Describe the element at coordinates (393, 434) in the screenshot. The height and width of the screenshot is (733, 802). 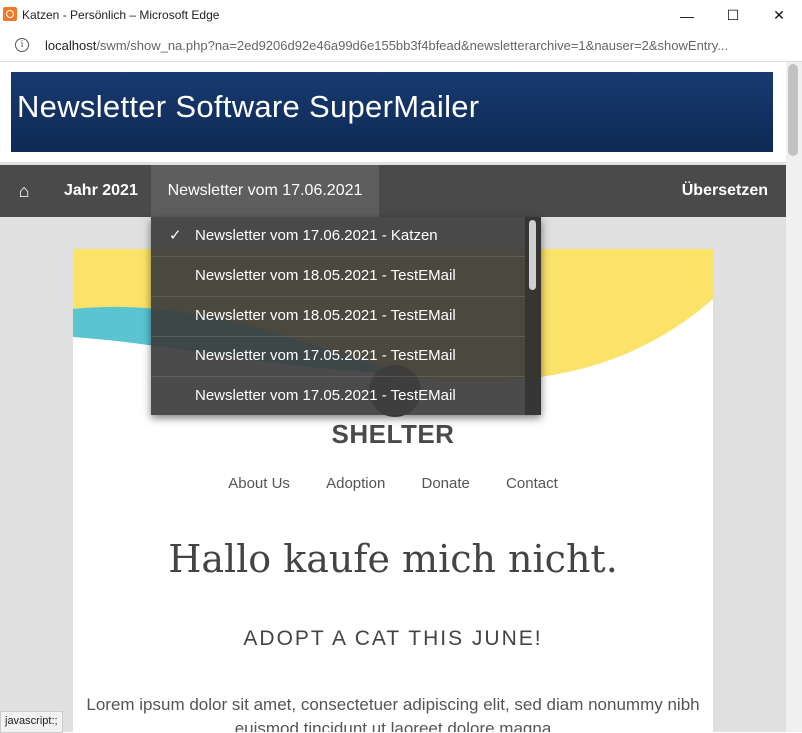
I see `shelter-logo-text: SHELTER` at that location.